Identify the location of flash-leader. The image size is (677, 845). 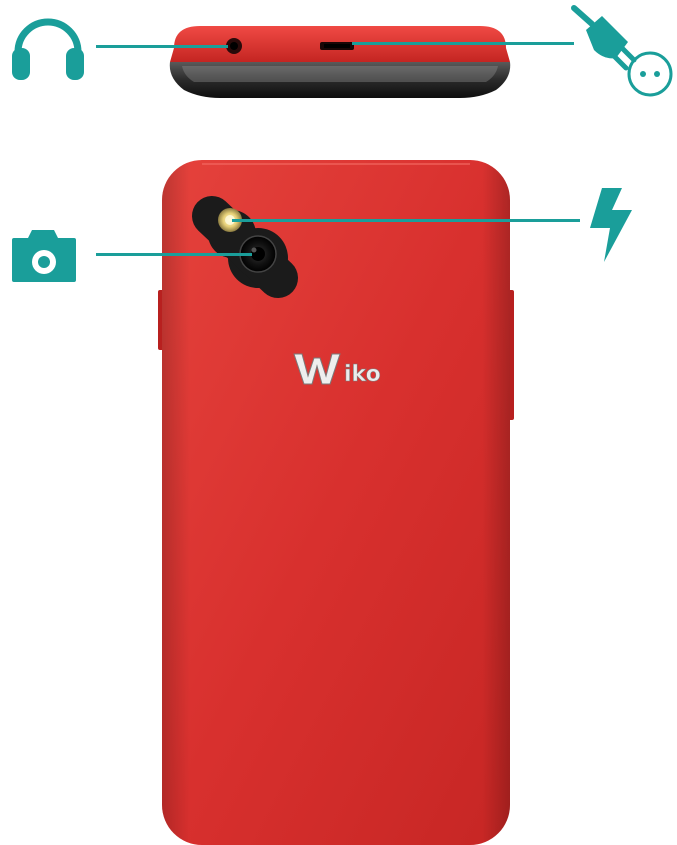
(406, 220).